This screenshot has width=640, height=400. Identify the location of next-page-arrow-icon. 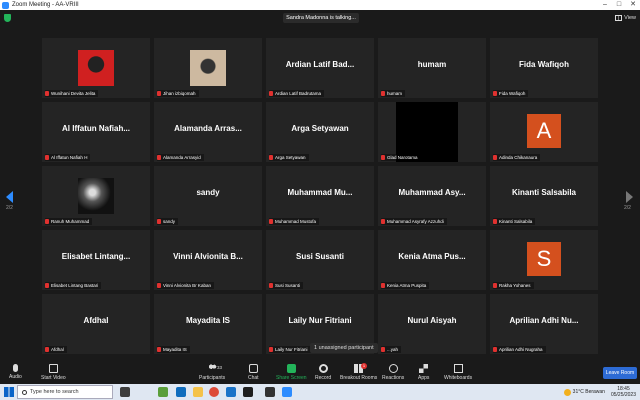
(629, 197).